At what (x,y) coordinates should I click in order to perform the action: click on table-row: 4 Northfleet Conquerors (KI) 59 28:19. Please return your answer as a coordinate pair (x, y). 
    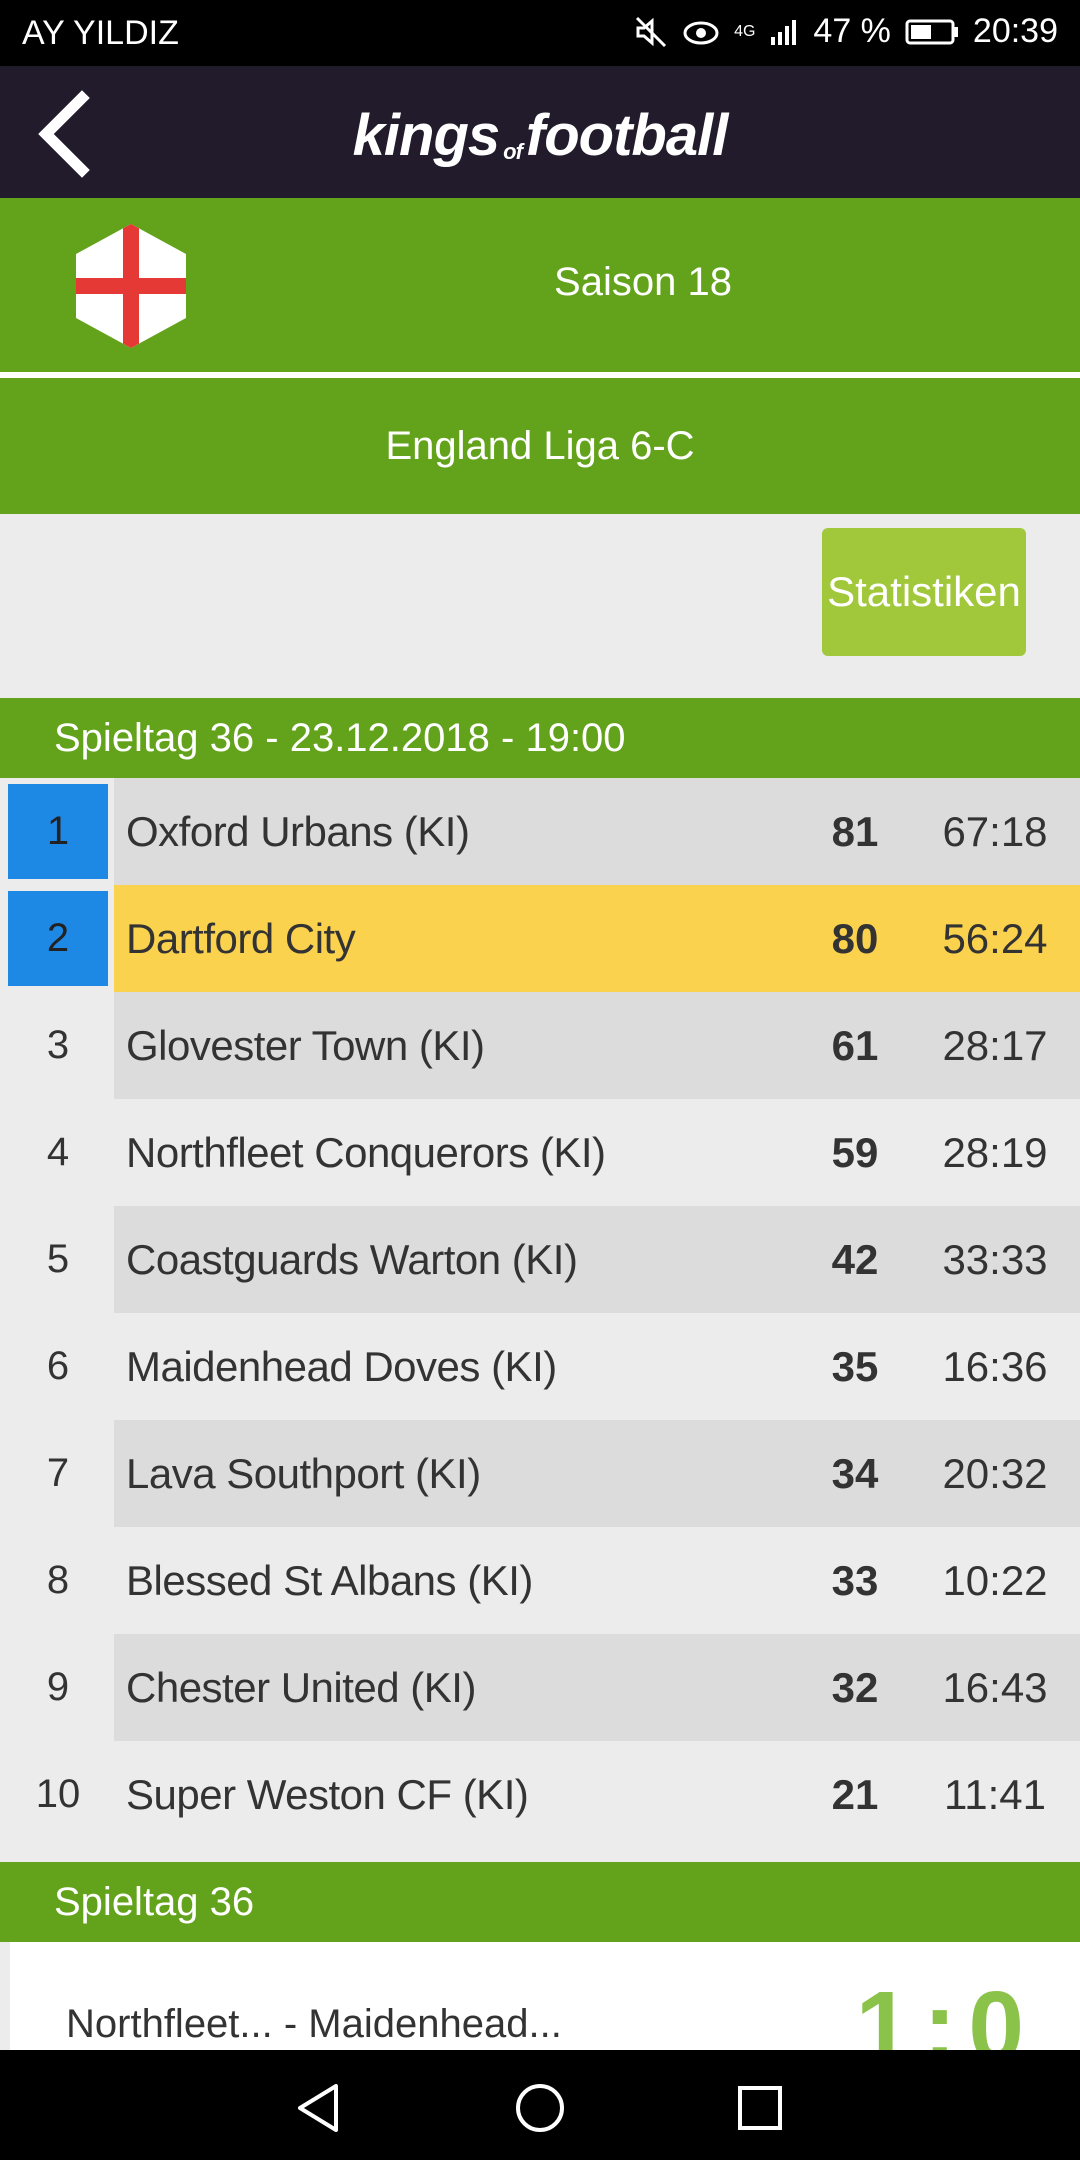
    Looking at the image, I should click on (540, 1152).